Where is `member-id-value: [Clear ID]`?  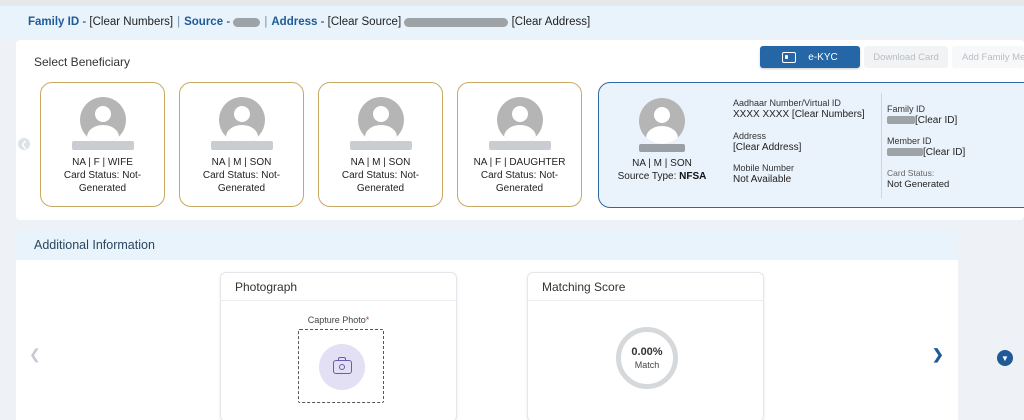 member-id-value: [Clear ID] is located at coordinates (944, 152).